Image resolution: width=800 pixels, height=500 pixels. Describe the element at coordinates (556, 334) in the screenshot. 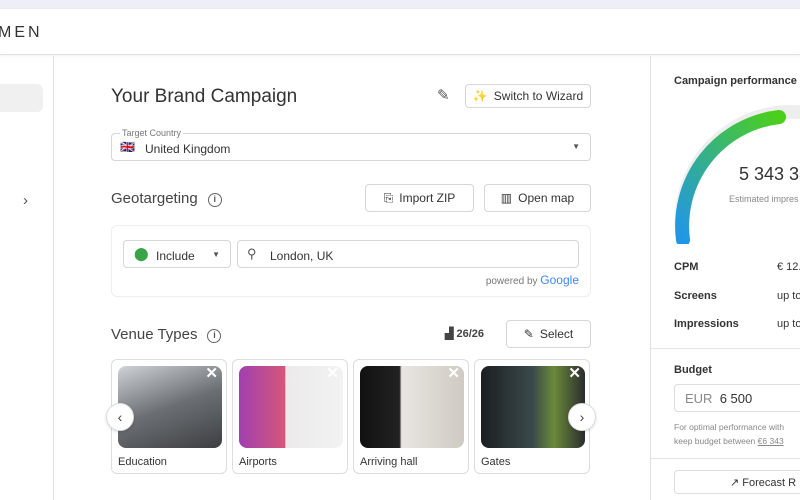

I see `select-label: Select` at that location.